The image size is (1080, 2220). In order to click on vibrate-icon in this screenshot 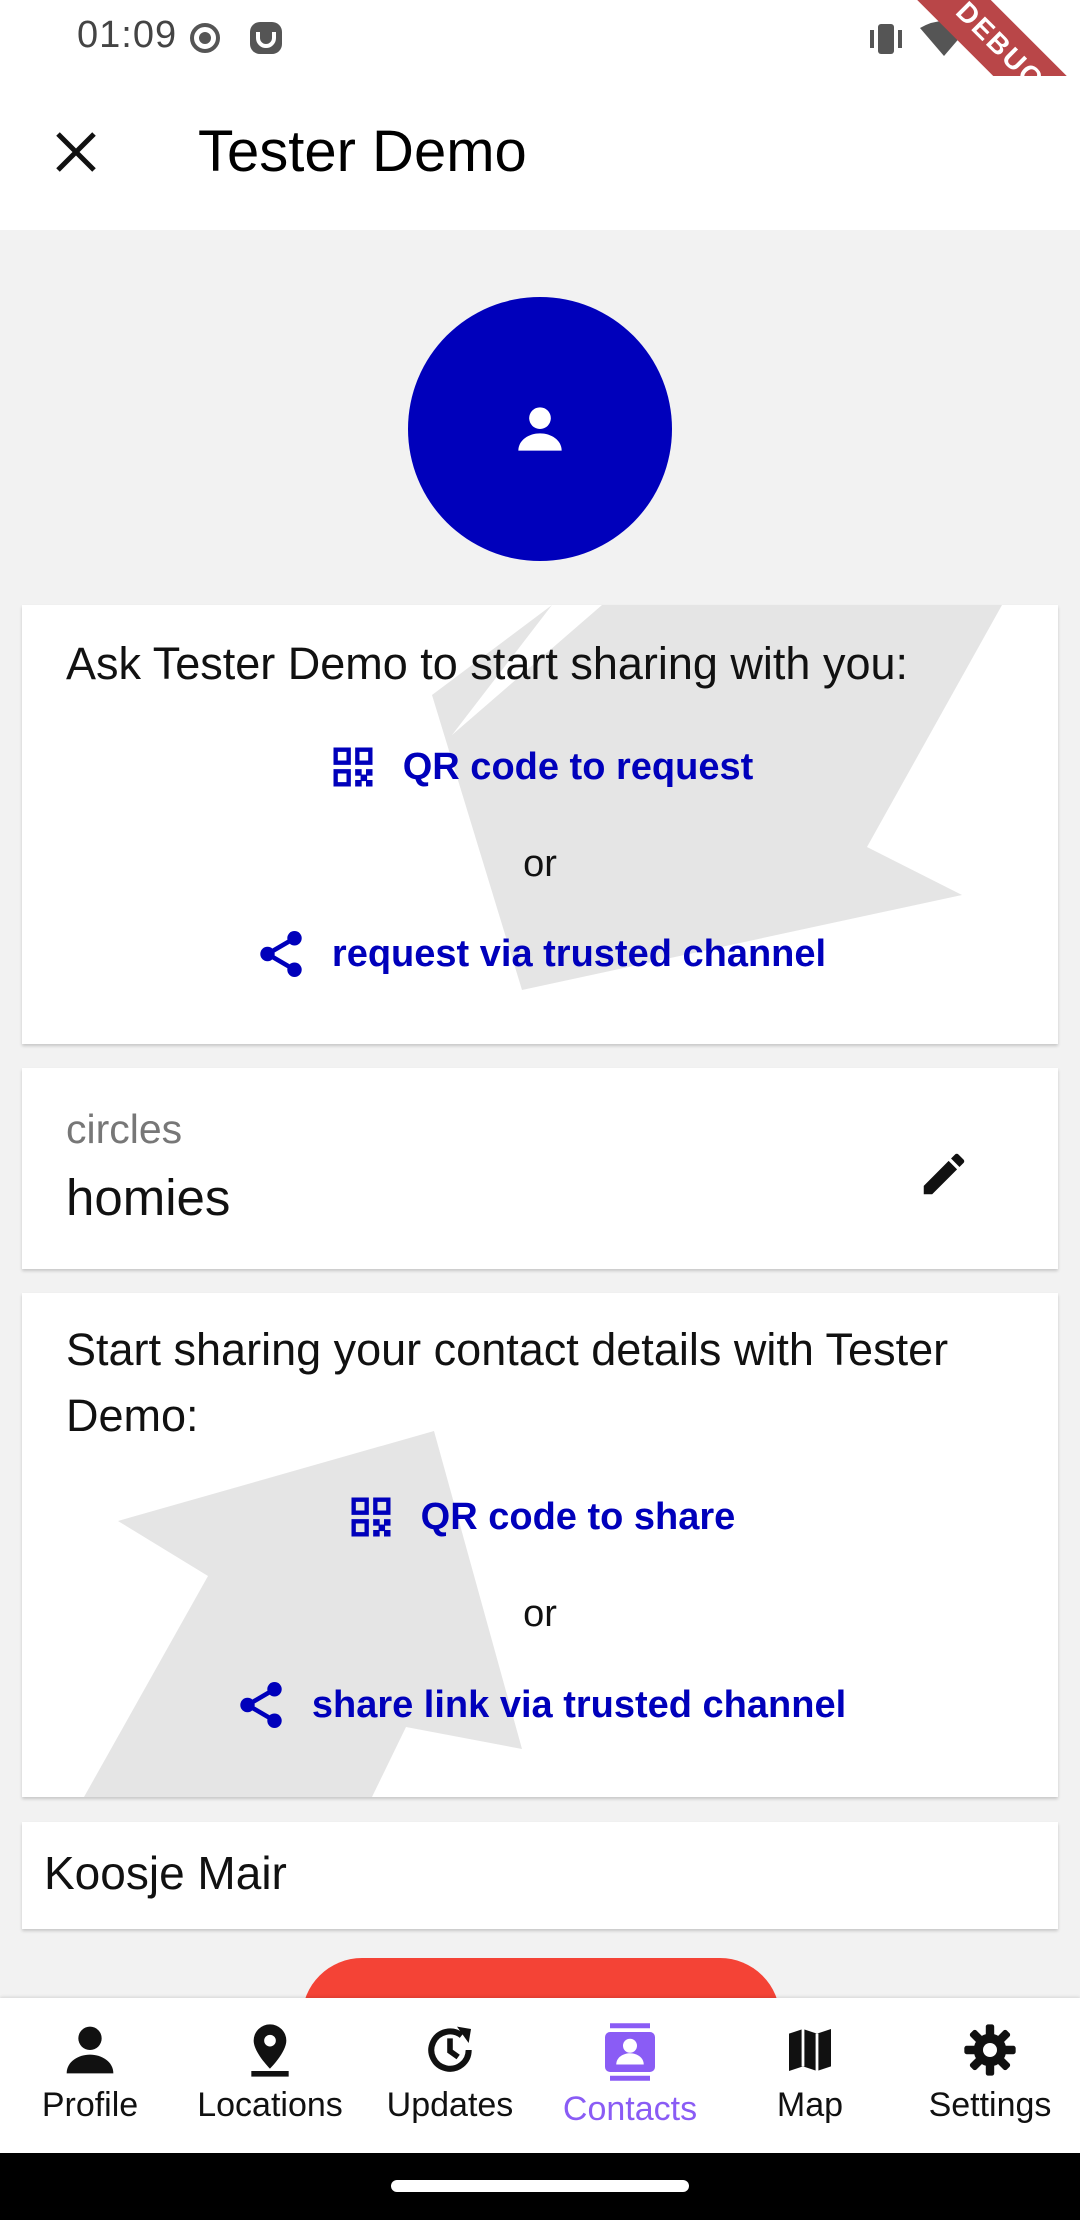, I will do `click(886, 39)`.